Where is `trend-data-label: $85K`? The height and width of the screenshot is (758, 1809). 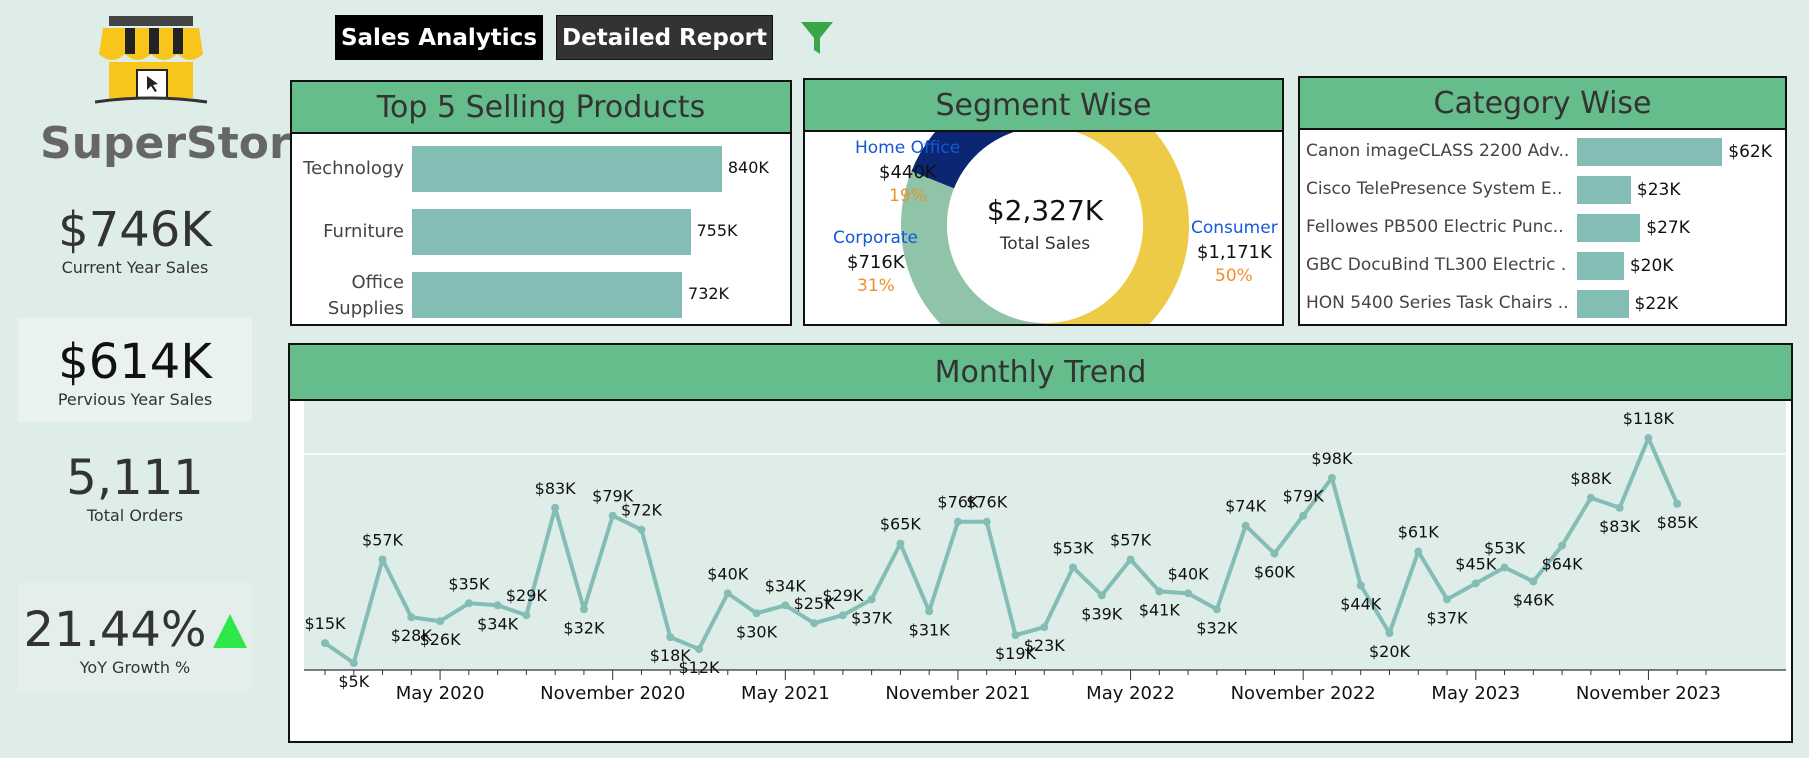 trend-data-label: $85K is located at coordinates (1678, 522).